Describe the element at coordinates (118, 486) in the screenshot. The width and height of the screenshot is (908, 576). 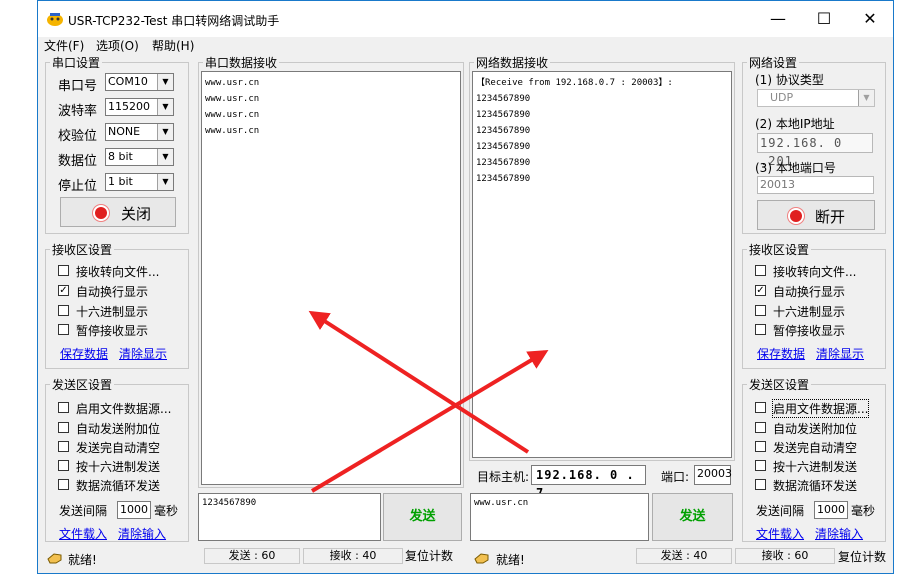
I see `loop-send-label: 数据流循环发送` at that location.